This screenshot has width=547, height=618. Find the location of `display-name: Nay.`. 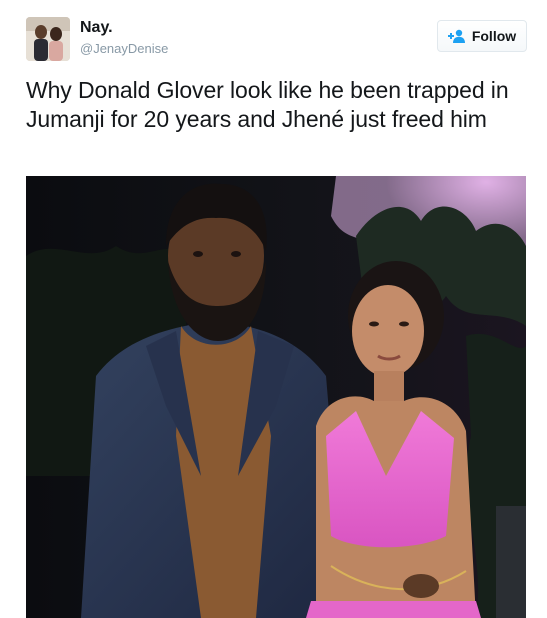

display-name: Nay. is located at coordinates (96, 28).